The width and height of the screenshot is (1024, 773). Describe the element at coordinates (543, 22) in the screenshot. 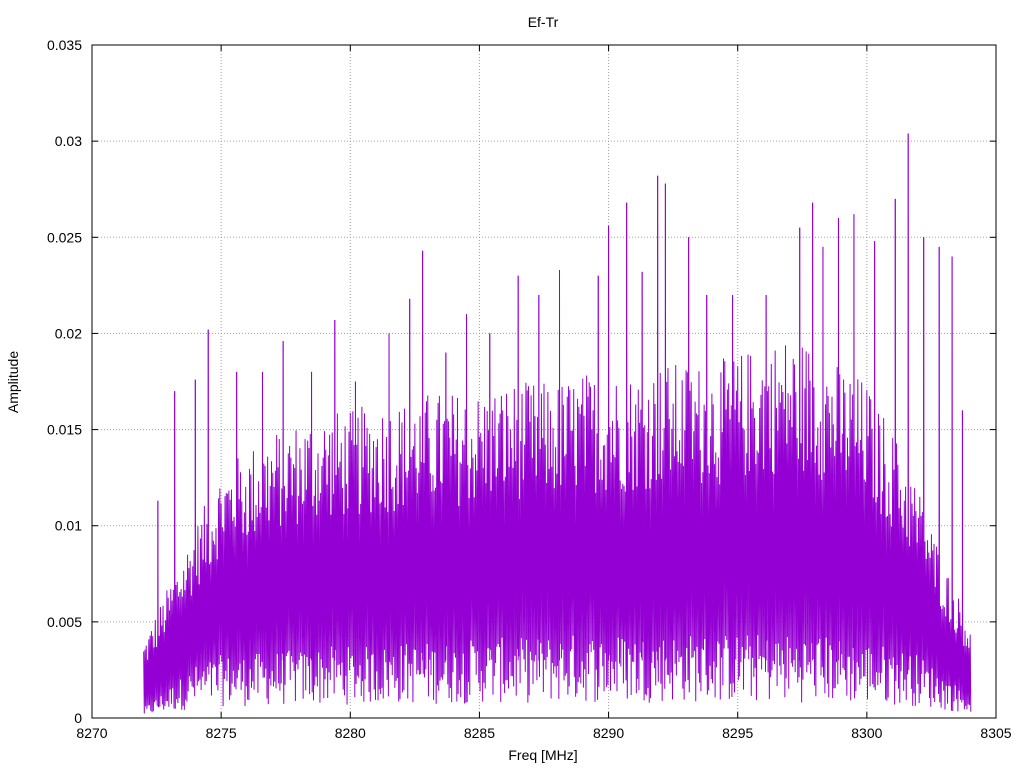

I see `chart-title: Ef-Tr` at that location.